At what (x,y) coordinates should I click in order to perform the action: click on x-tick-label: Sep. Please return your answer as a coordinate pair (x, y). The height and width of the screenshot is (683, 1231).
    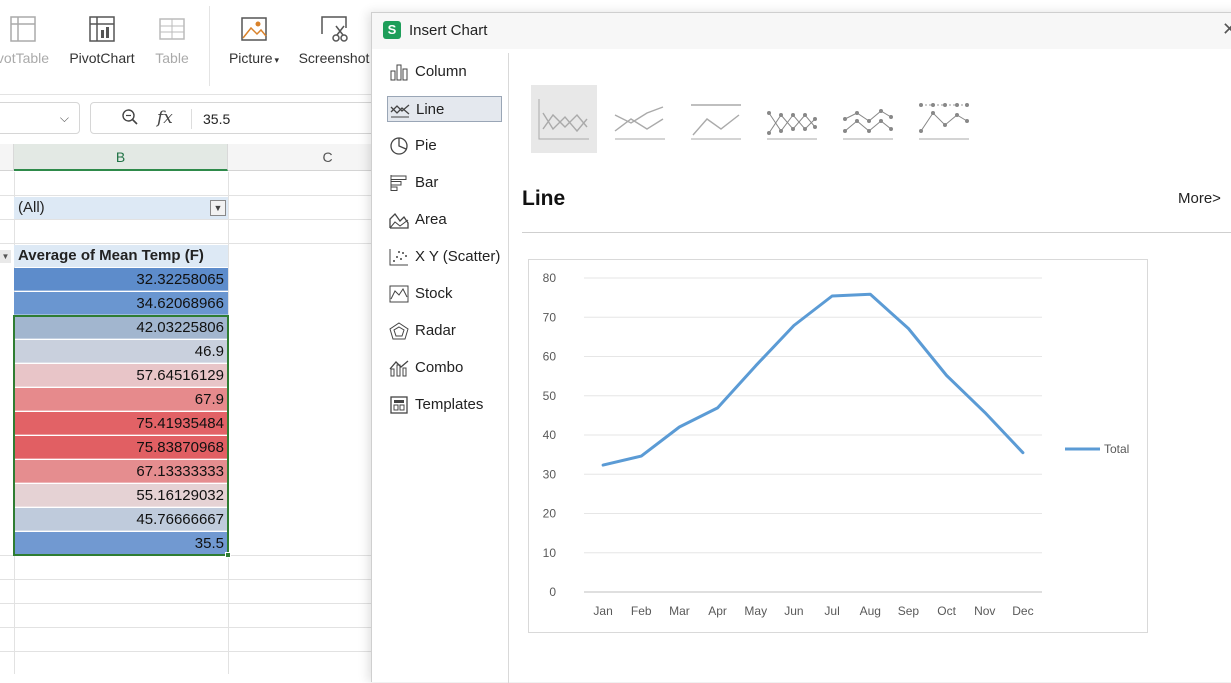
    Looking at the image, I should click on (909, 611).